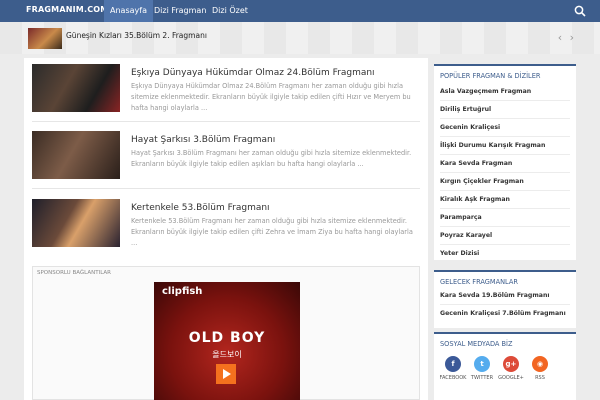  I want to click on popular-item: Poyraz Karayel, so click(505, 235).